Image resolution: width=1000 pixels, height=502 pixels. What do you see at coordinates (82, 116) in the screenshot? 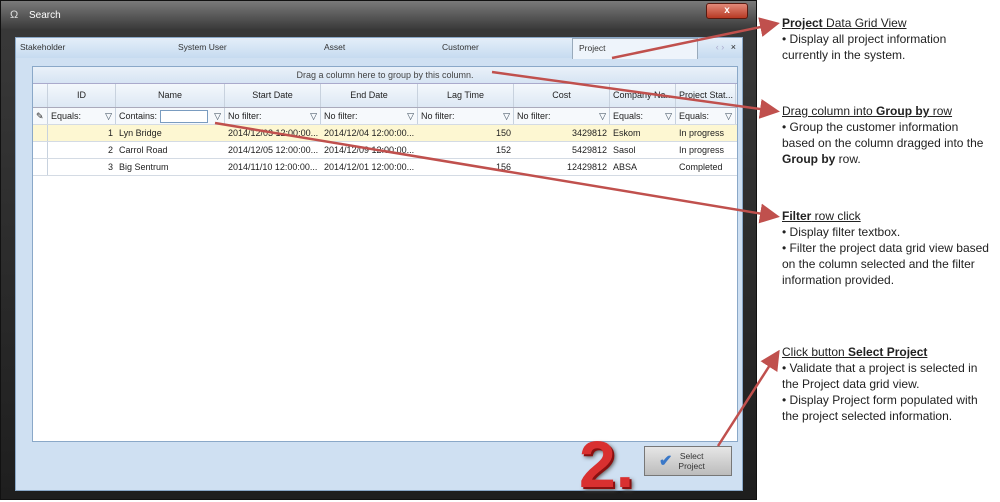
I see `filter-cell-id: Equals: ▽` at bounding box center [82, 116].